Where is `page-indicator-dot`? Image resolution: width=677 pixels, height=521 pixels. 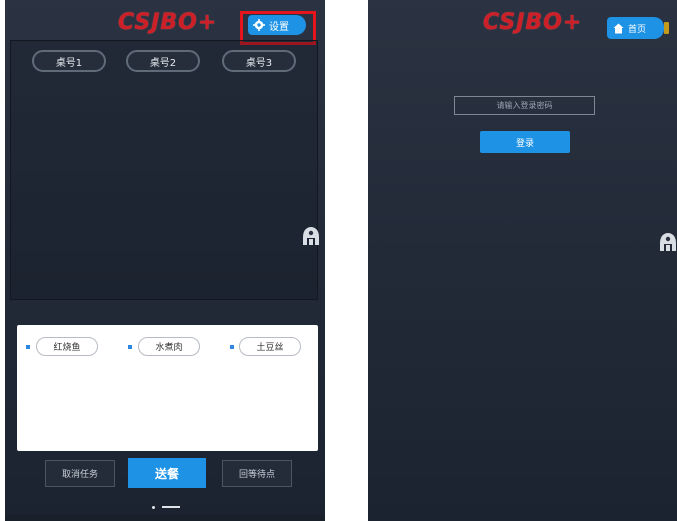
page-indicator-dot is located at coordinates (153, 507).